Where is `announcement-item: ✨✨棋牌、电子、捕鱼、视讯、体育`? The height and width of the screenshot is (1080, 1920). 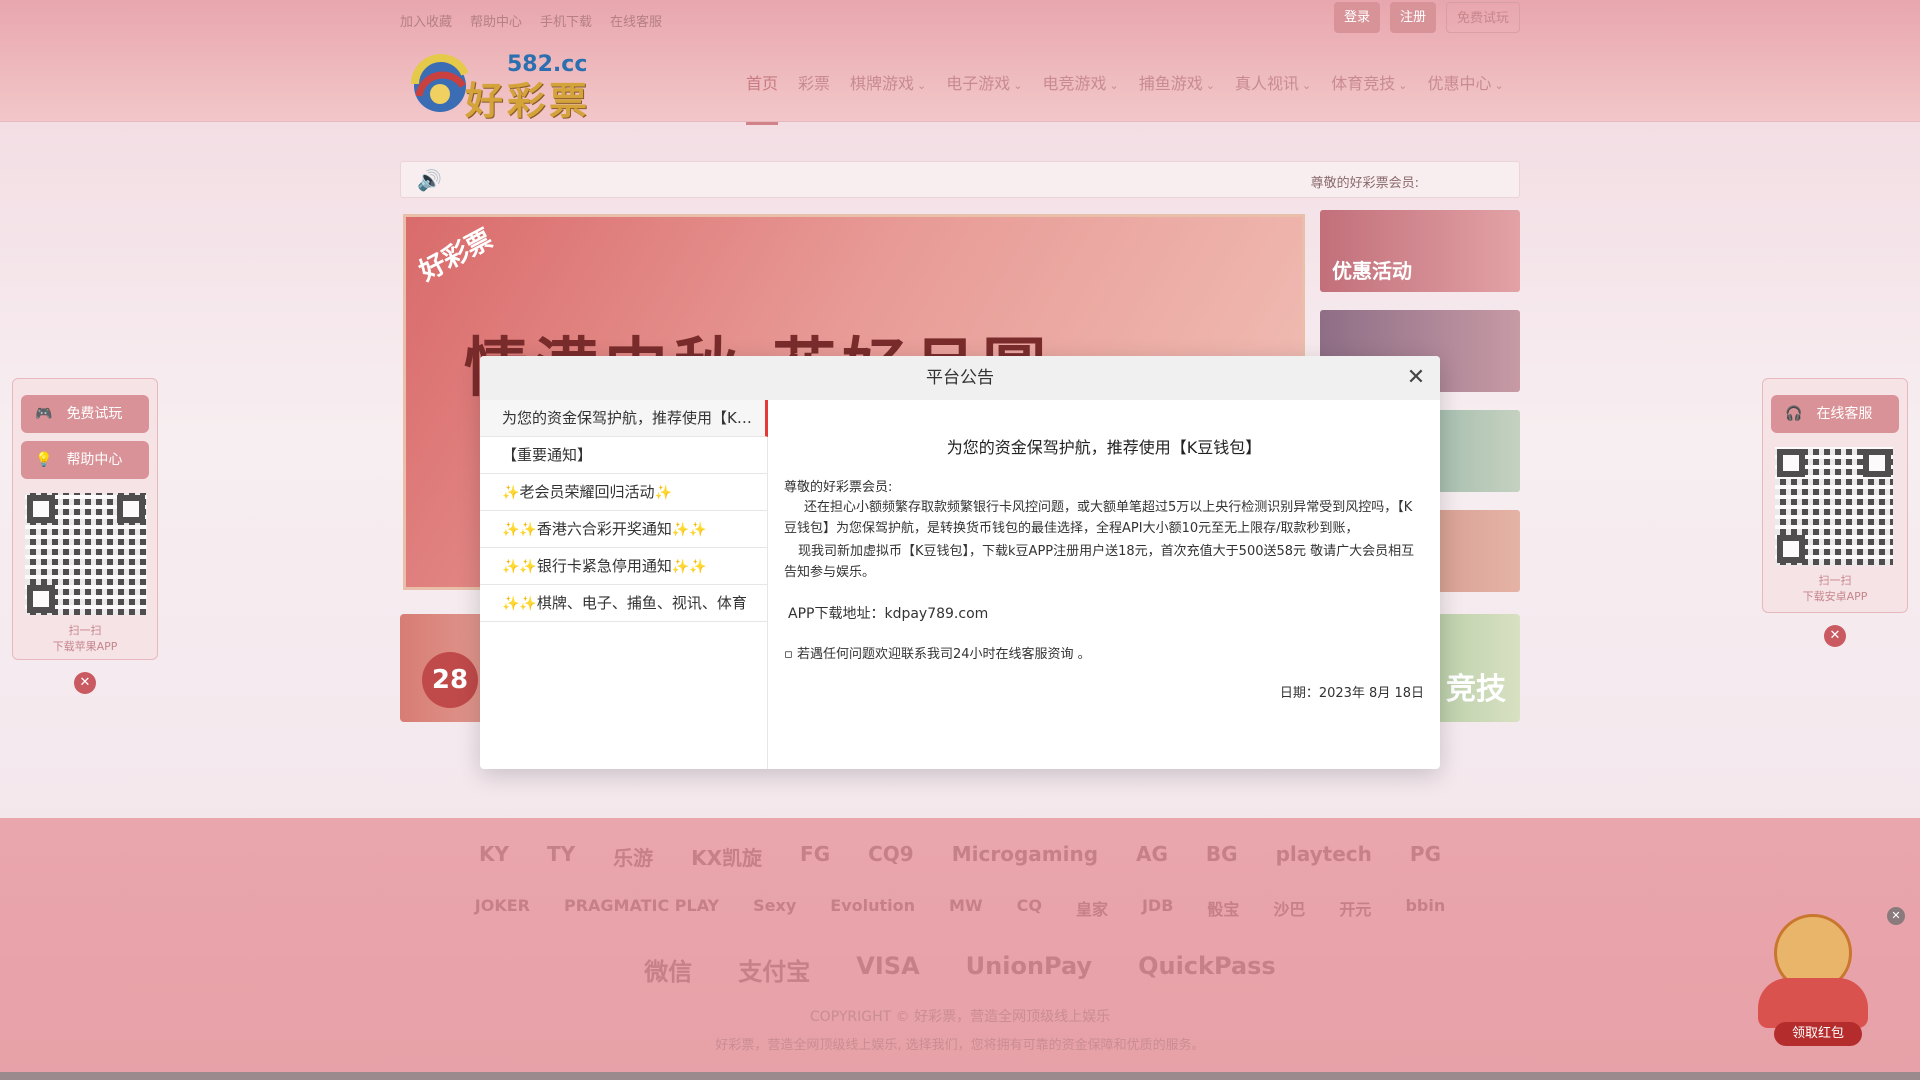 announcement-item: ✨✨棋牌、电子、捕鱼、视讯、体育 is located at coordinates (624, 603).